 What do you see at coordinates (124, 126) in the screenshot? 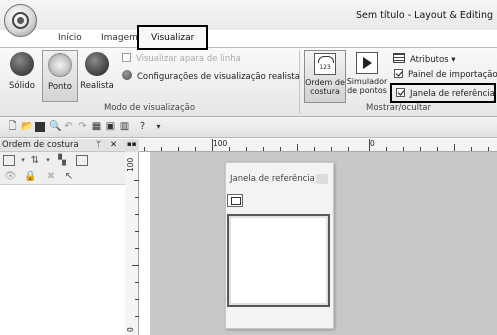
I see `layout-icon: ▥` at bounding box center [124, 126].